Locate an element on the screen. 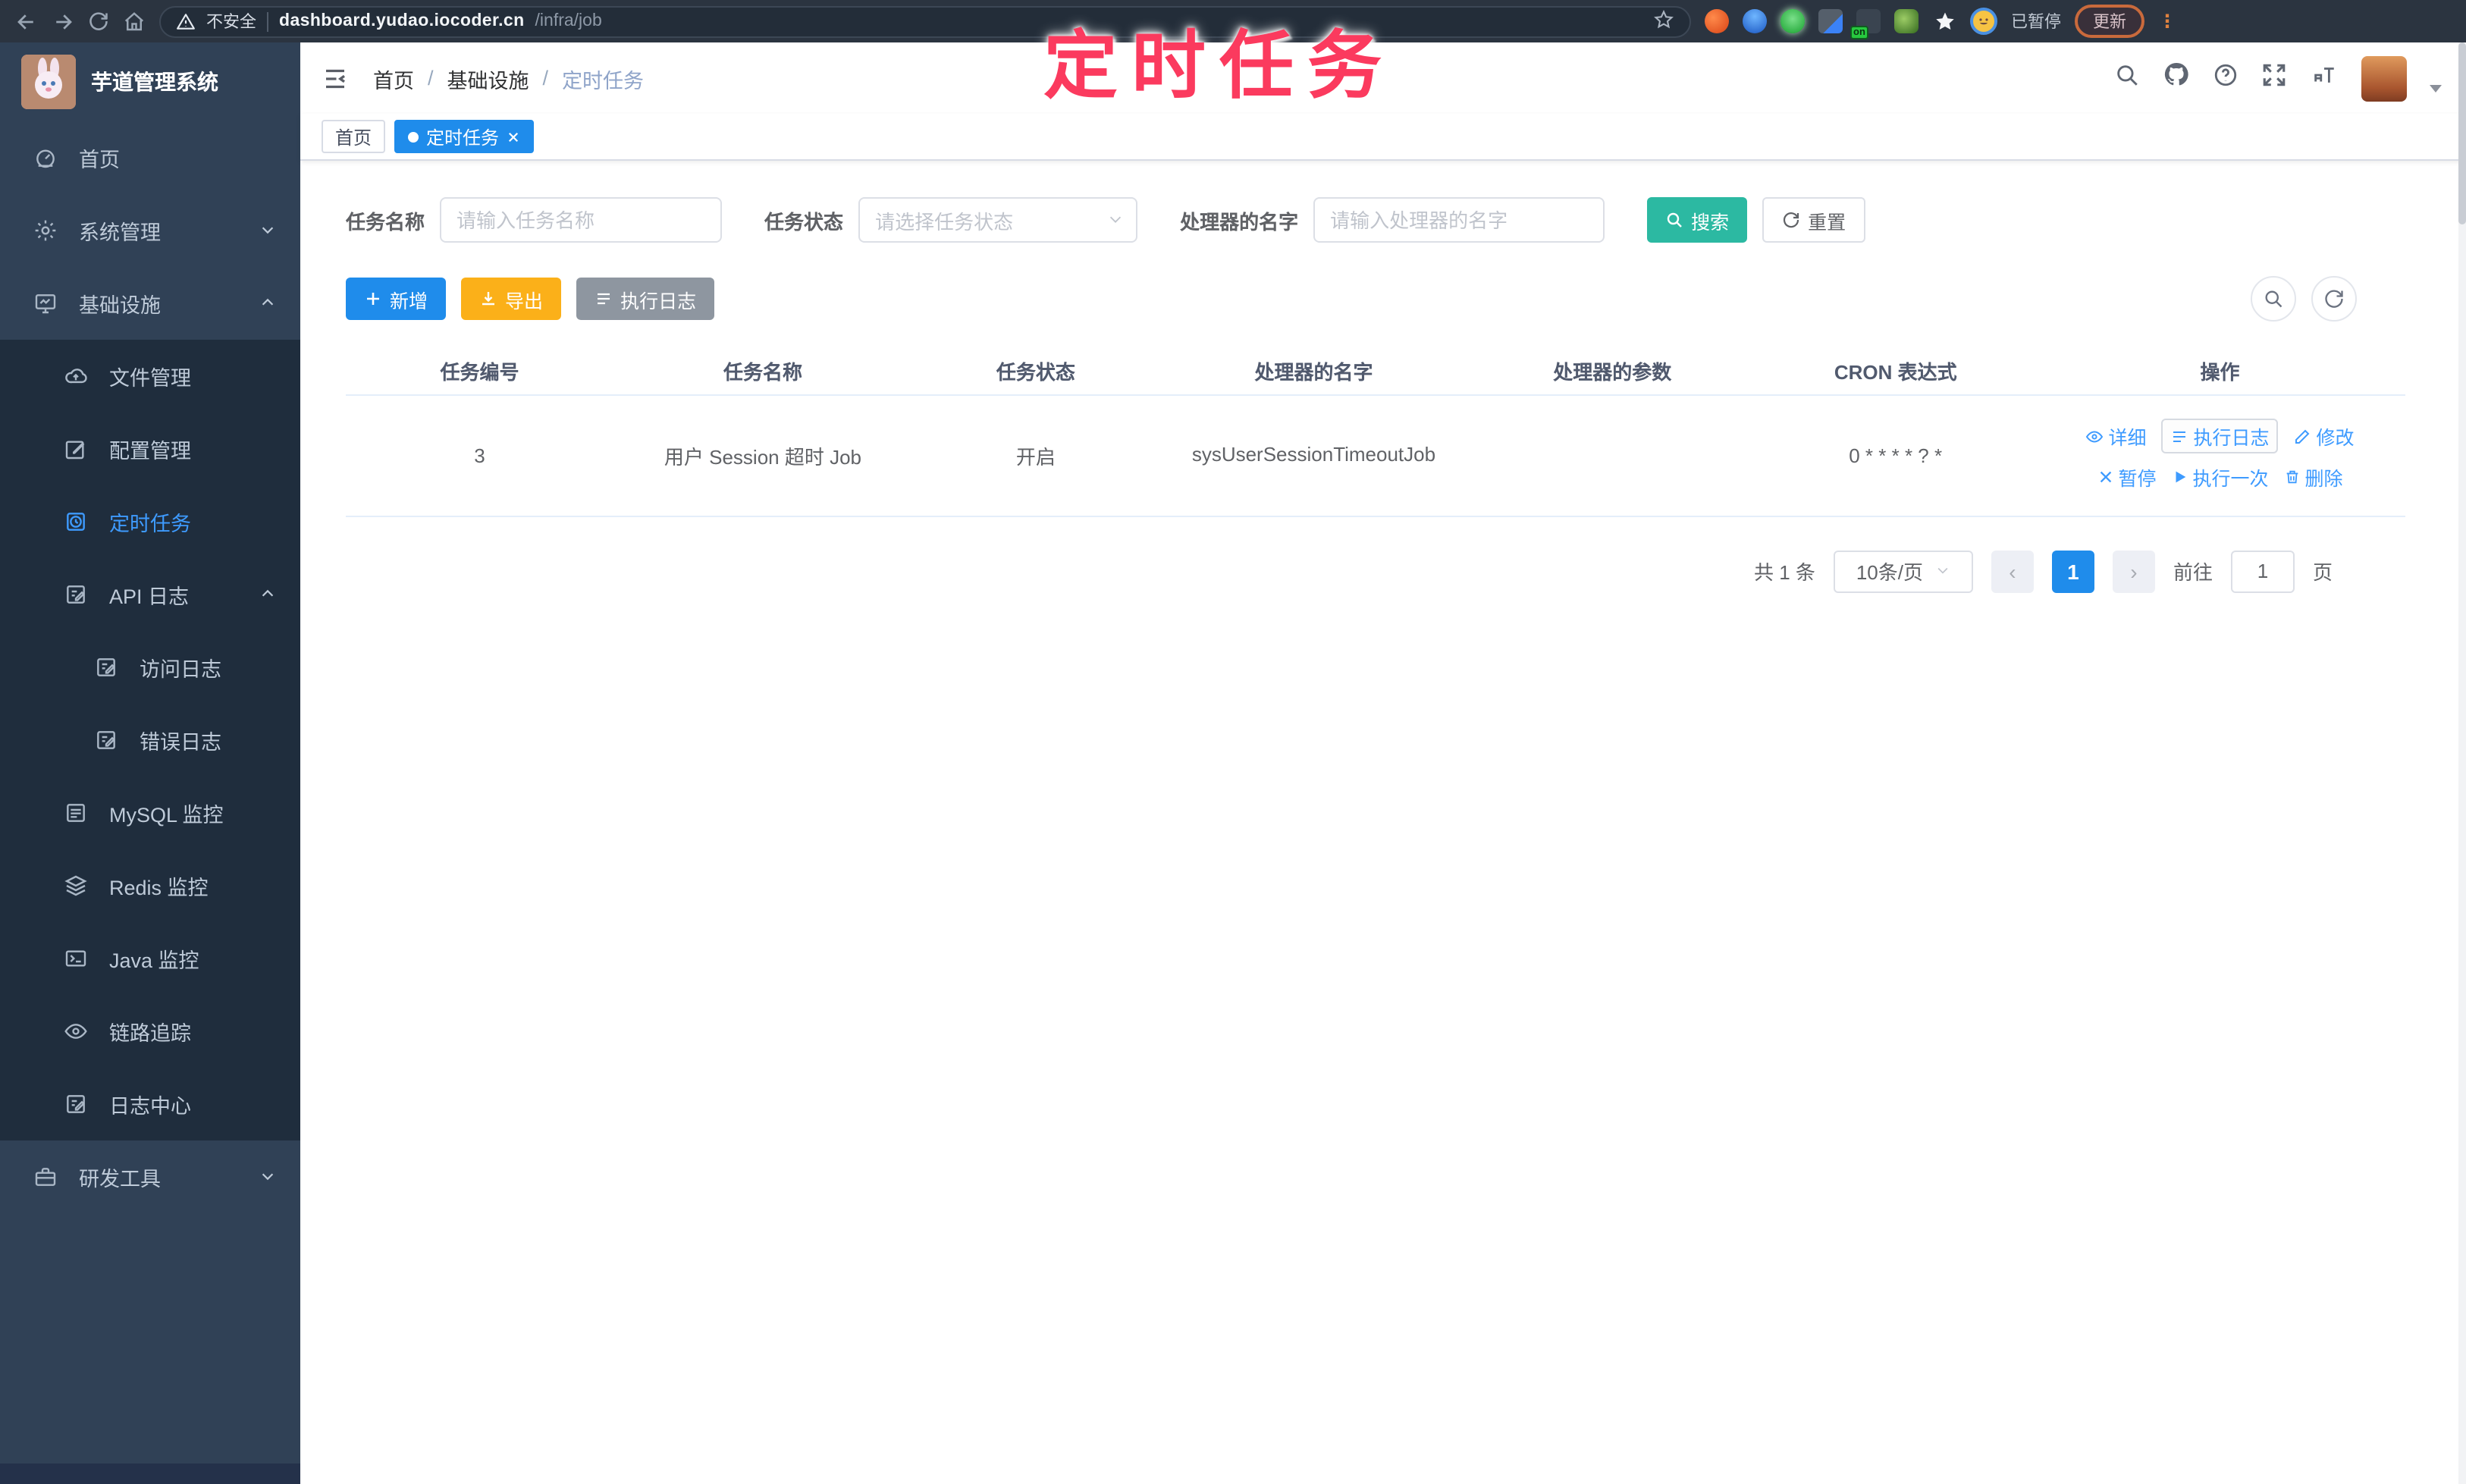 The width and height of the screenshot is (2466, 1484). eye-icon is located at coordinates (2095, 436).